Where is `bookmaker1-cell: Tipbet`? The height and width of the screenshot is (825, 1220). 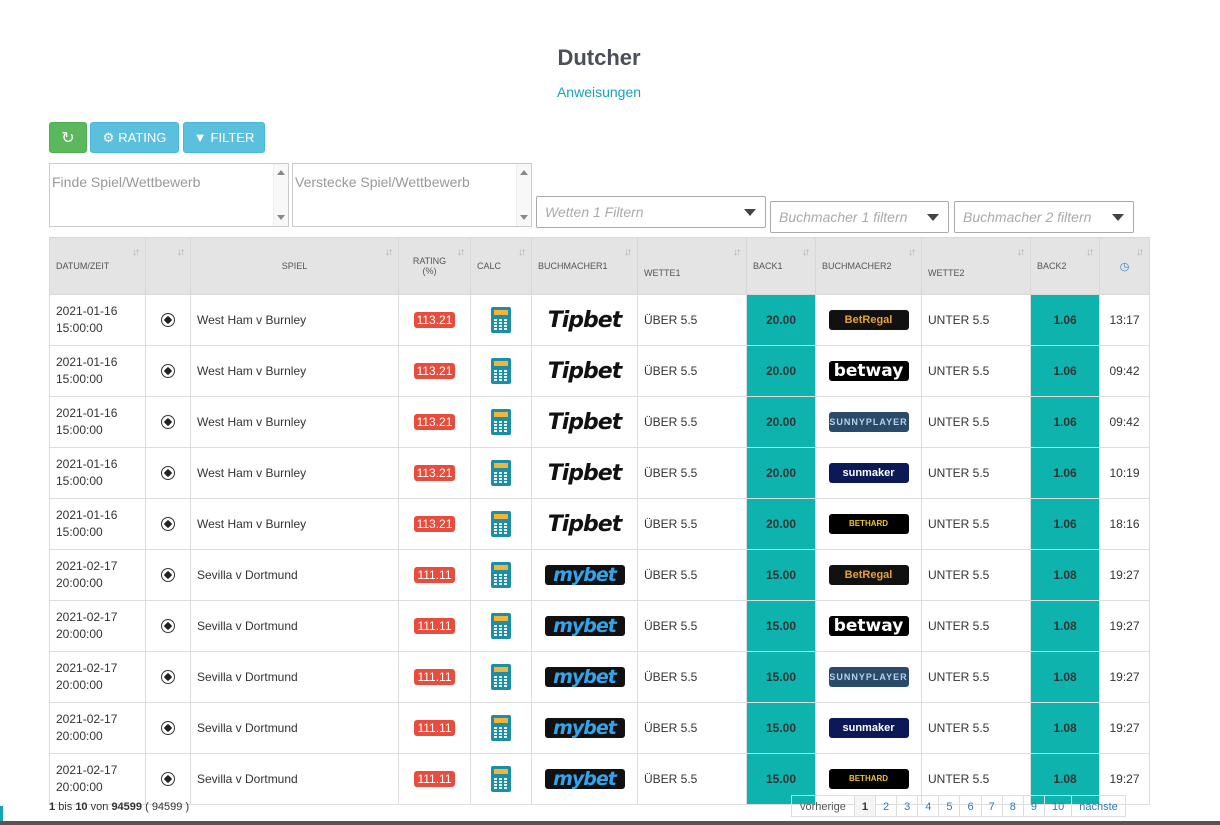
bookmaker1-cell: Tipbet is located at coordinates (584, 422).